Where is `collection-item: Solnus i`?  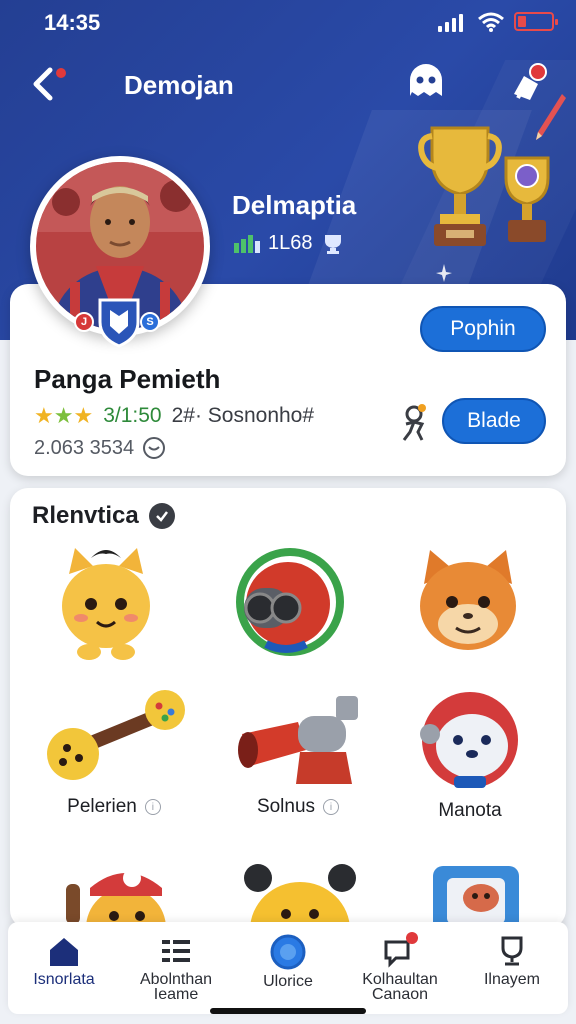 collection-item: Solnus i is located at coordinates (298, 753).